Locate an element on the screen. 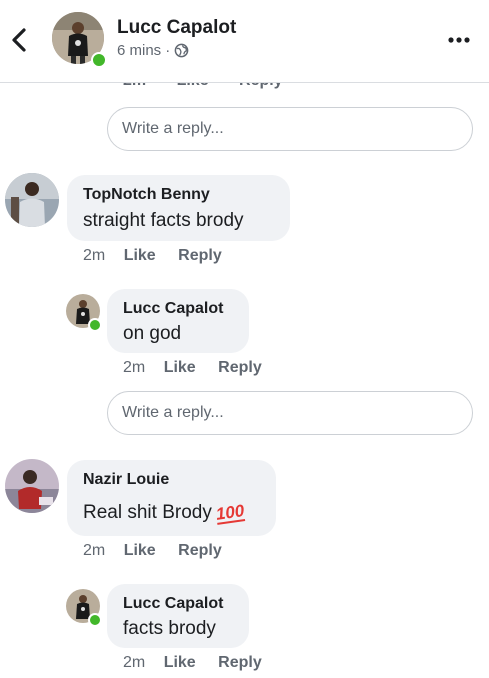 The image size is (489, 678). header-name: Lucc Capalot is located at coordinates (176, 28).